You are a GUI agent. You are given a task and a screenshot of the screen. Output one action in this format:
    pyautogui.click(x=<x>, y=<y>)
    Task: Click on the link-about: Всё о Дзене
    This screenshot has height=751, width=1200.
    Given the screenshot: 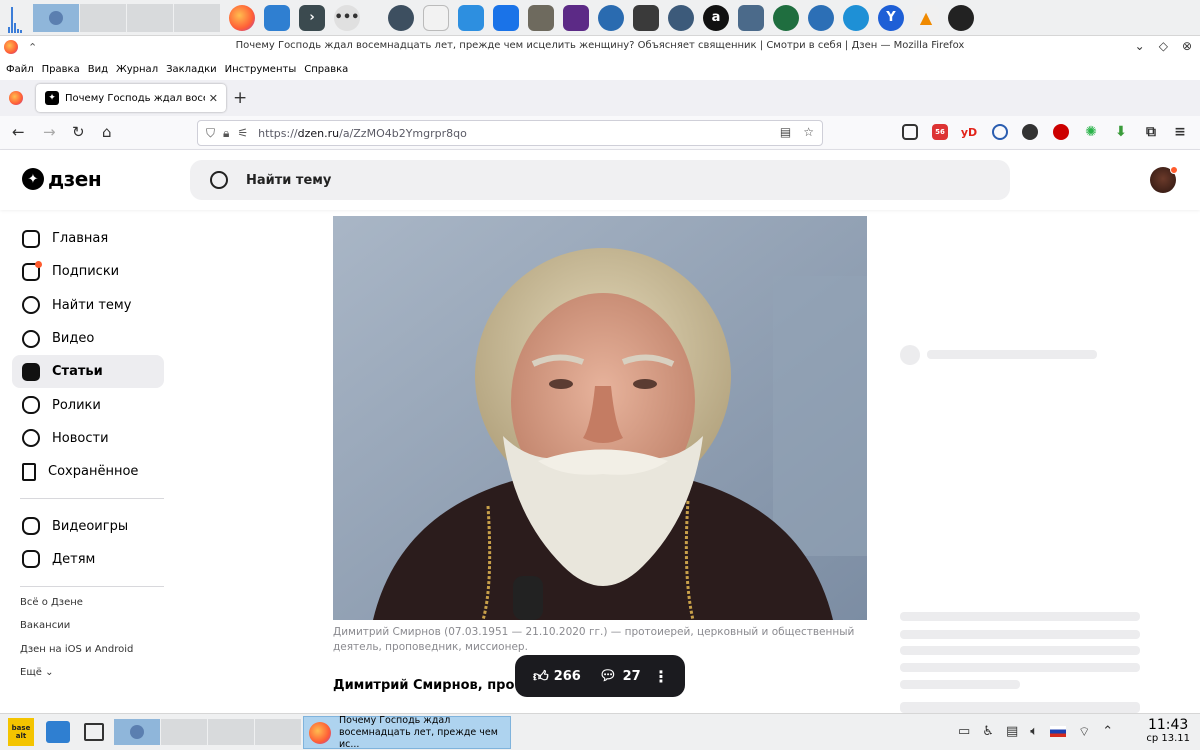 What is the action you would take?
    pyautogui.click(x=92, y=609)
    